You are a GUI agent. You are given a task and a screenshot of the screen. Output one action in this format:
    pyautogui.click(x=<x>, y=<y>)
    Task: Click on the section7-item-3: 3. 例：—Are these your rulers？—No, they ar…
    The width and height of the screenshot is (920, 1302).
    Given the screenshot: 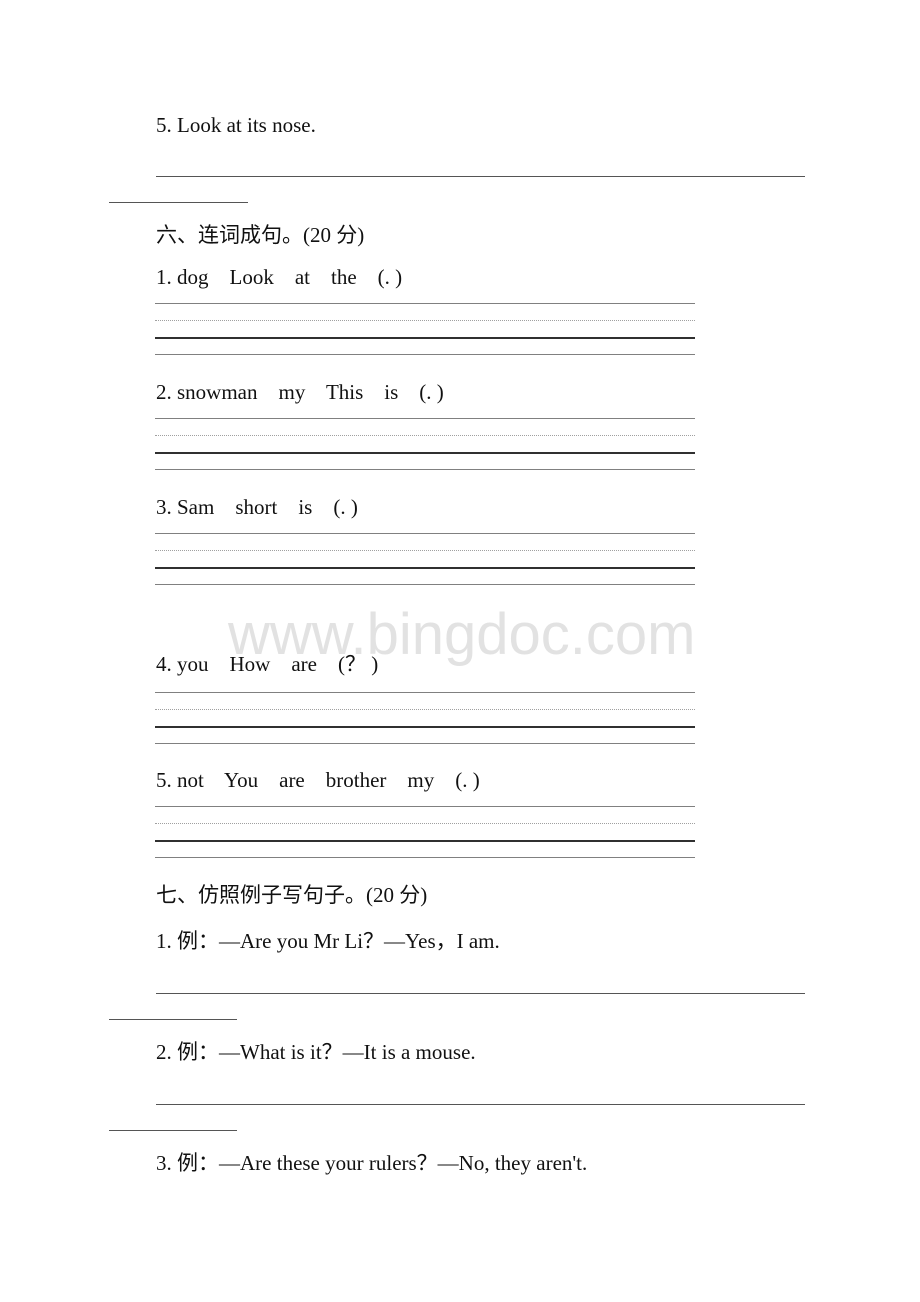 What is the action you would take?
    pyautogui.click(x=372, y=1163)
    